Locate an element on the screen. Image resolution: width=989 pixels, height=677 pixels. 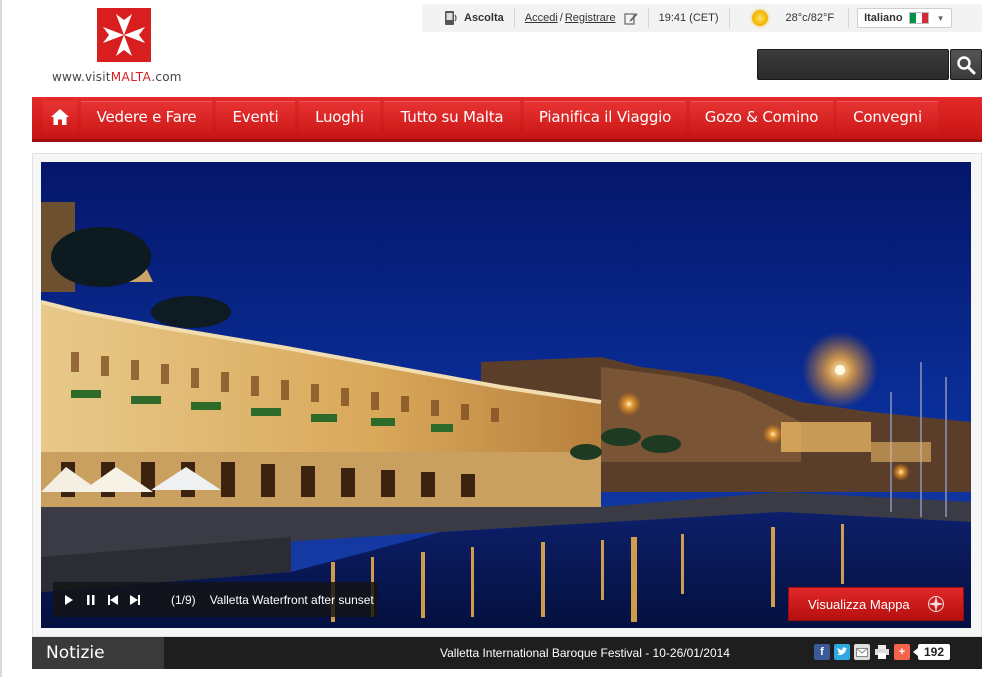
edit-icon is located at coordinates (630, 18).